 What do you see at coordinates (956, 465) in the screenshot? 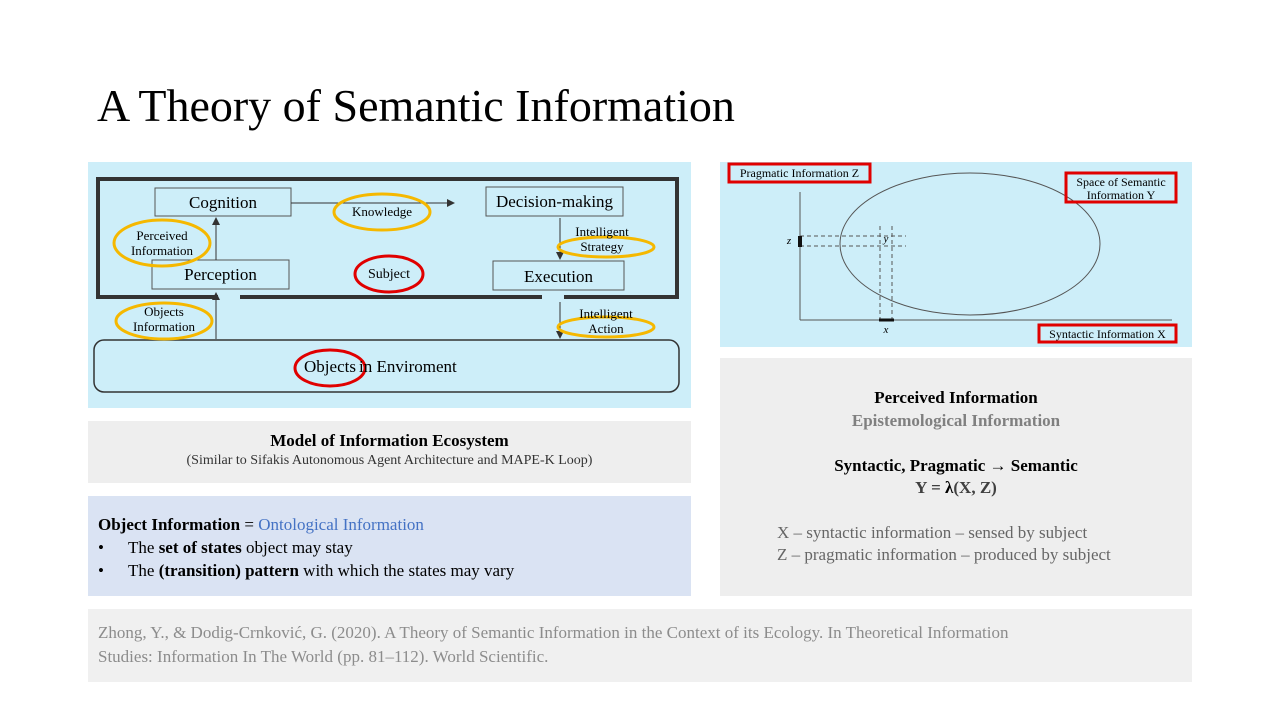
I see `relation-line: Syntactic, Pragmatic → Semantic` at bounding box center [956, 465].